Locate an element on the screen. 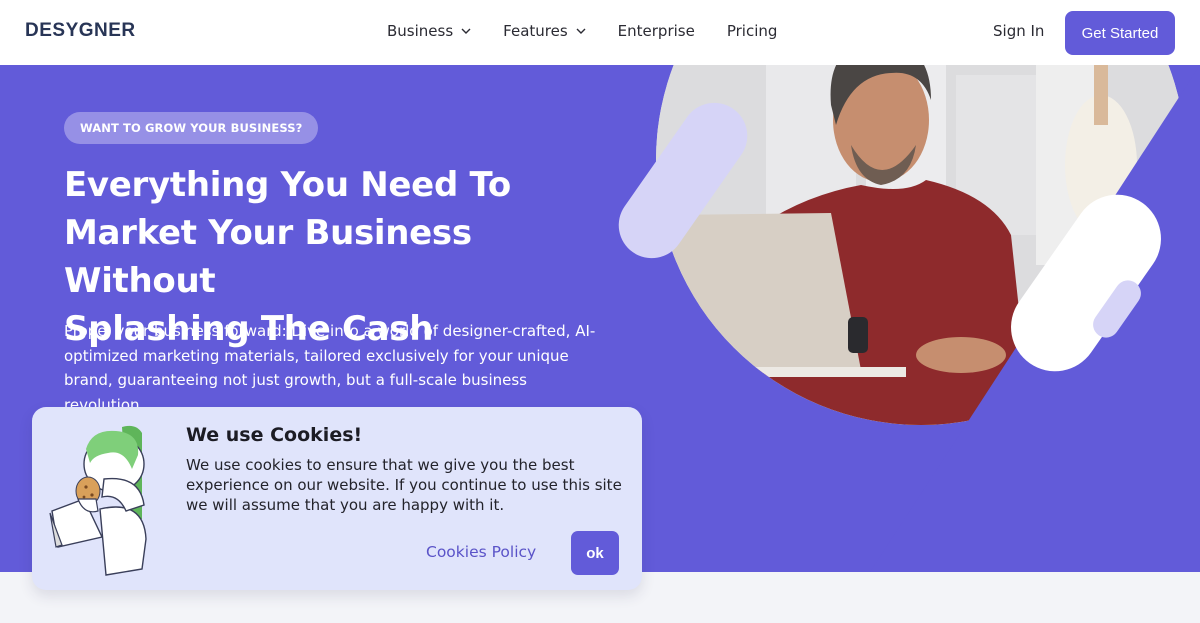 This screenshot has height=623, width=1200. cookie-ok-button: ok is located at coordinates (595, 553).